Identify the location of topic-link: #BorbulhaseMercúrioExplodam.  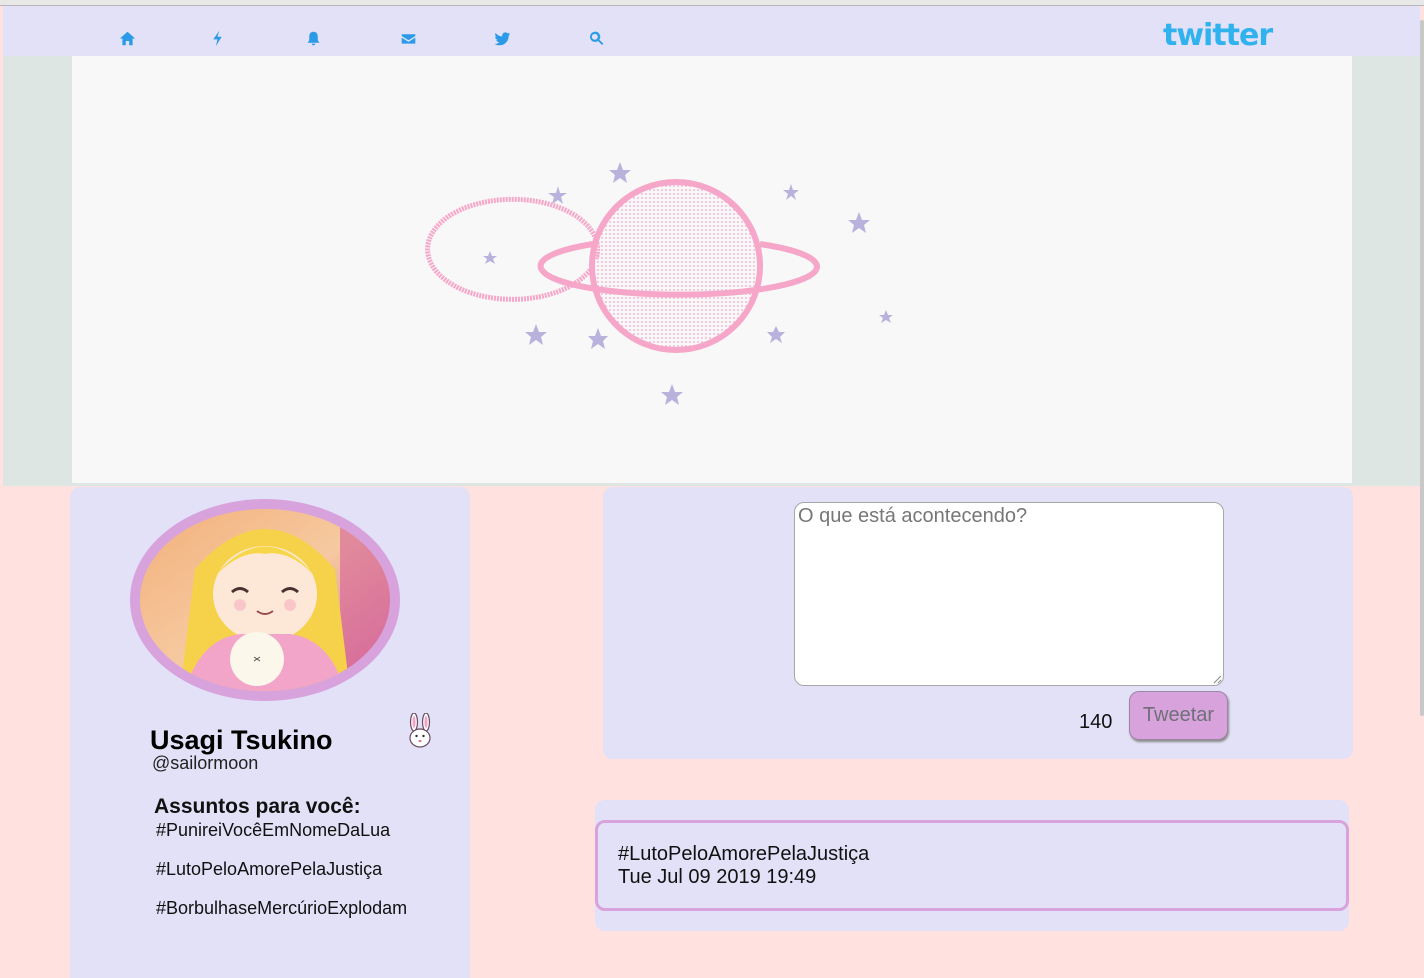
(281, 908).